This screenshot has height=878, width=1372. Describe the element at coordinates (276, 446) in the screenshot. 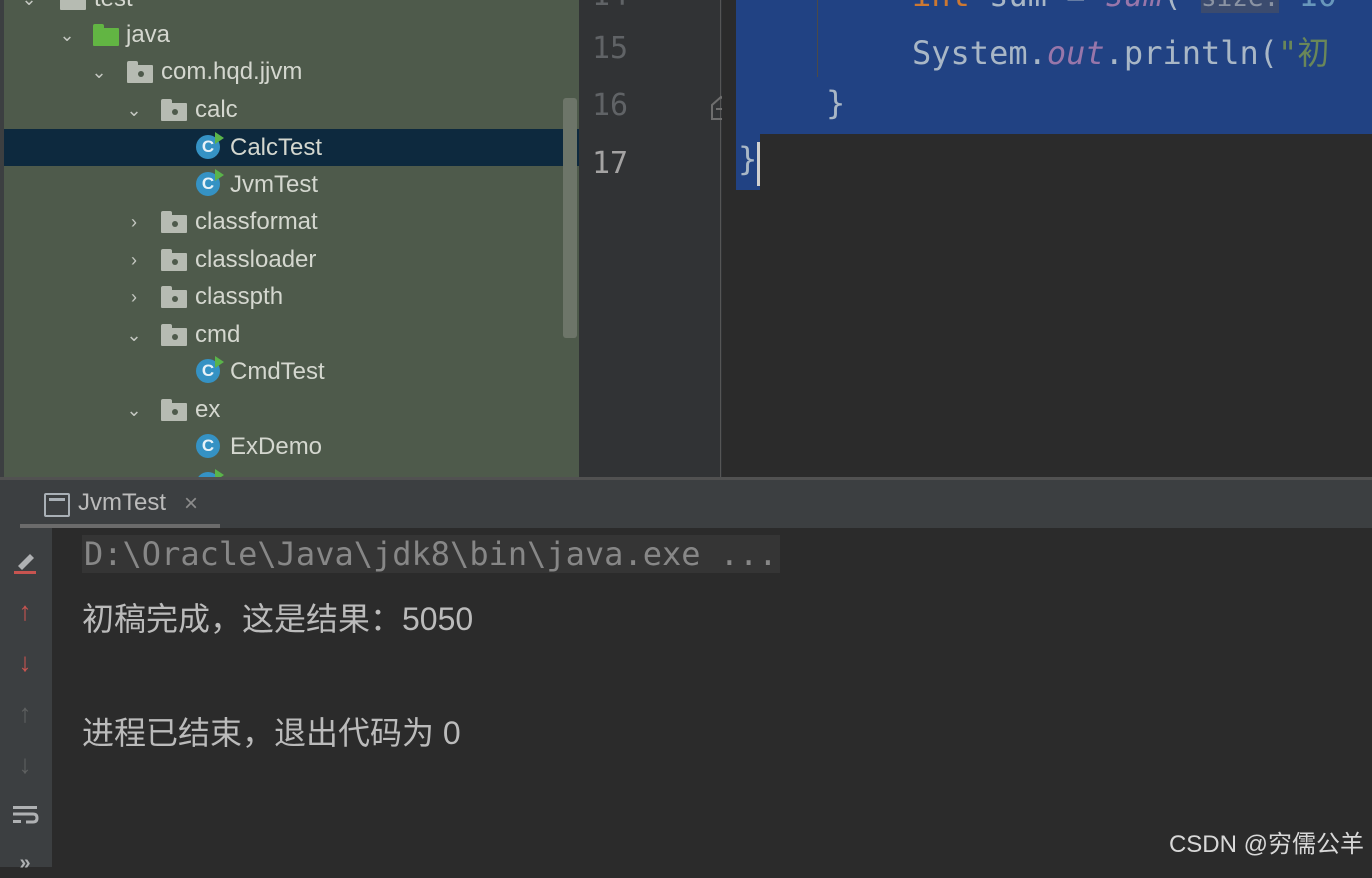

I see `tree-item-label: ExDemo` at that location.